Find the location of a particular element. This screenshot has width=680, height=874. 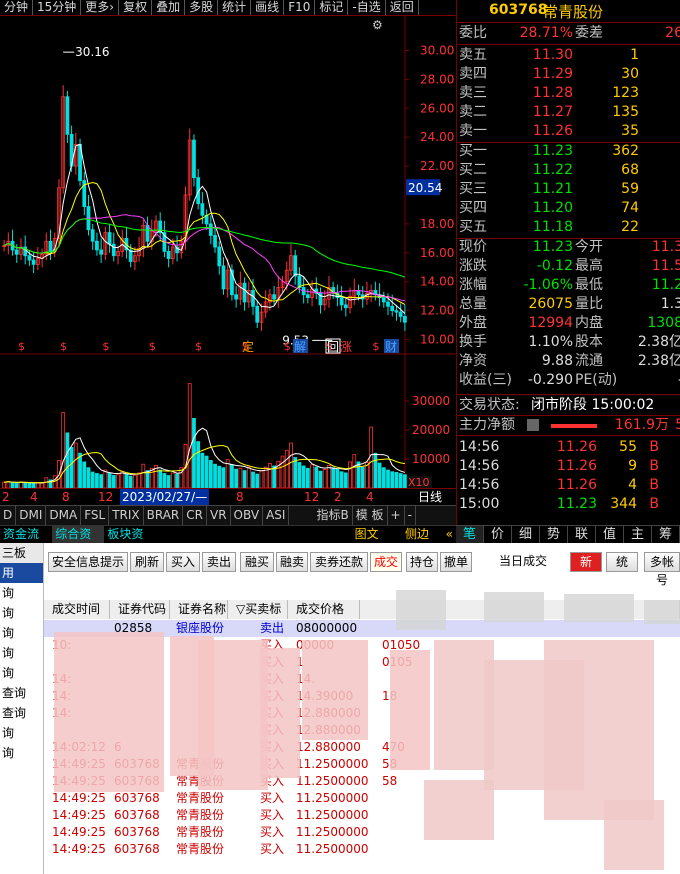

indicator-tab: BRAR is located at coordinates (164, 515).